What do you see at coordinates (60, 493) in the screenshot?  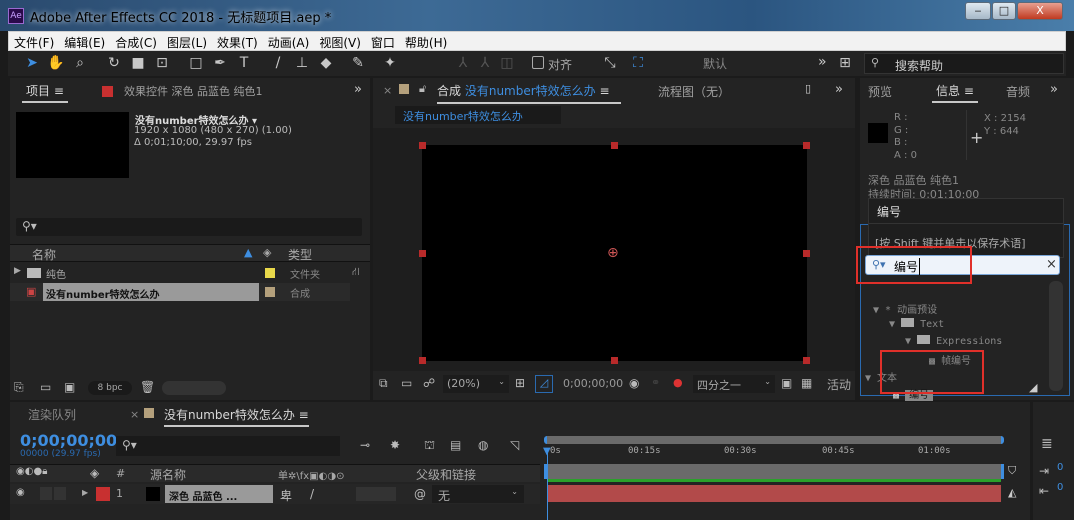 I see `solo-toggle` at bounding box center [60, 493].